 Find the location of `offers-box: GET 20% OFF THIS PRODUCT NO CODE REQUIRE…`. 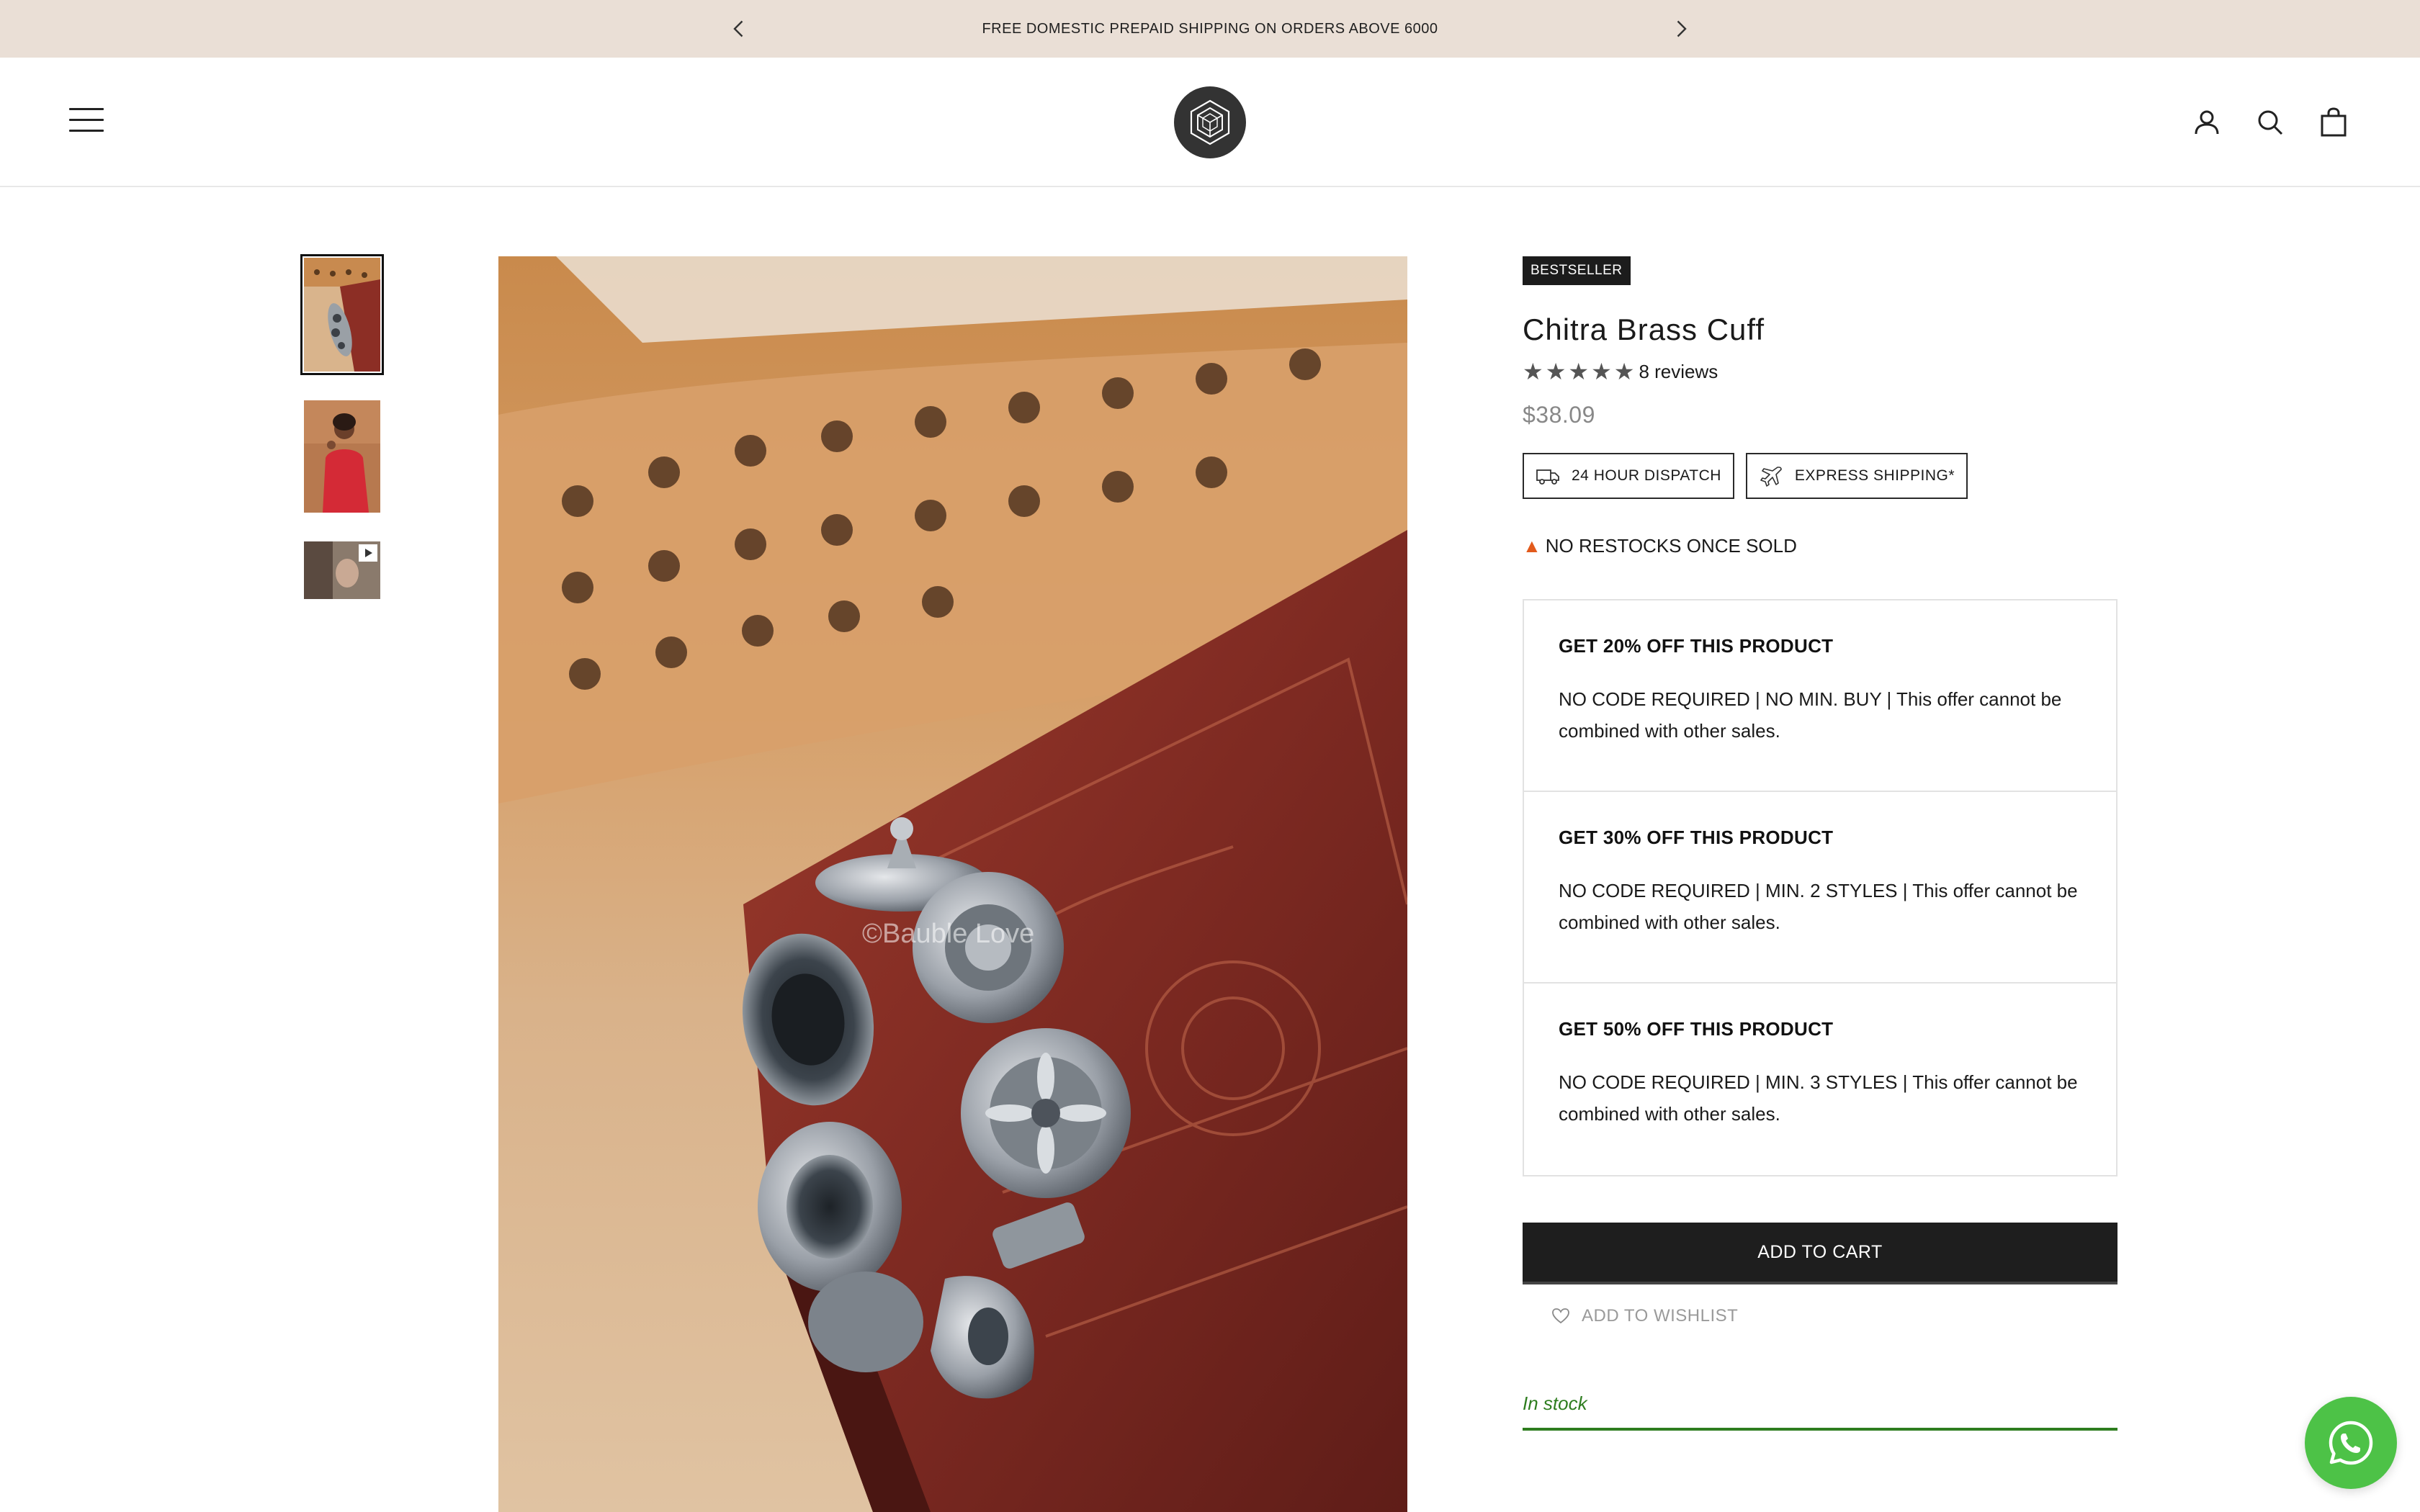

offers-box: GET 20% OFF THIS PRODUCT NO CODE REQUIRE… is located at coordinates (1820, 887).